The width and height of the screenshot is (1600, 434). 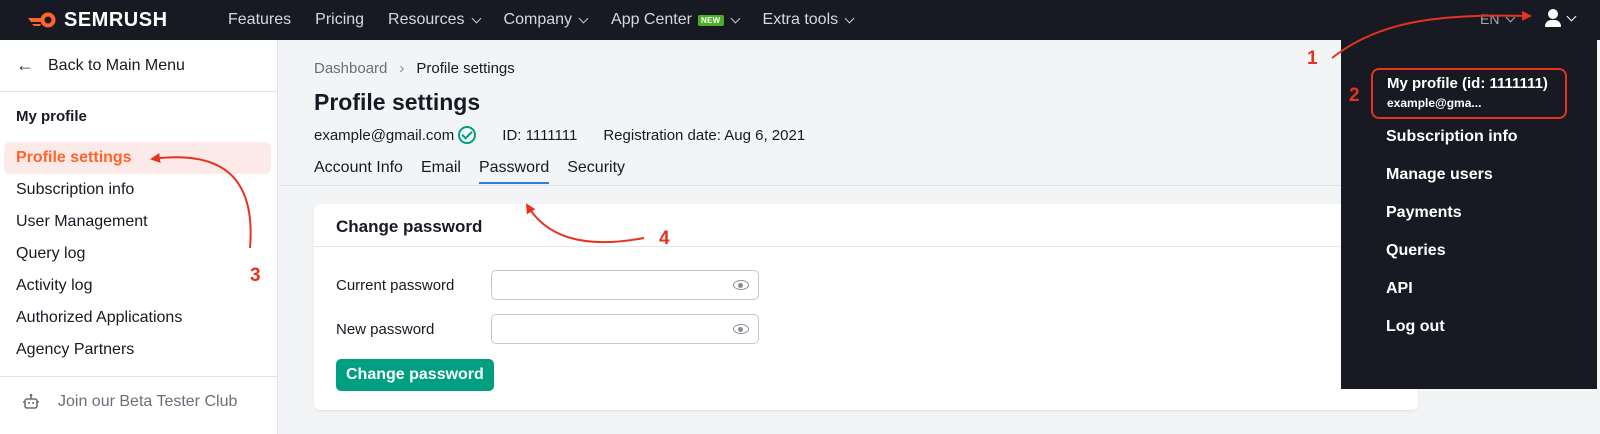 What do you see at coordinates (148, 401) in the screenshot?
I see `beta-label: Join our Beta Tester Club` at bounding box center [148, 401].